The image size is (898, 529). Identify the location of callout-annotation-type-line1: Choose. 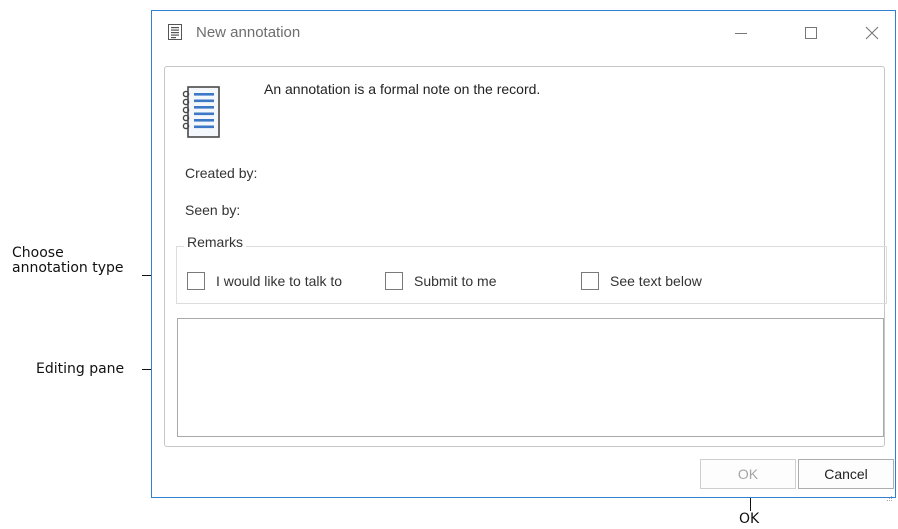
(38, 253).